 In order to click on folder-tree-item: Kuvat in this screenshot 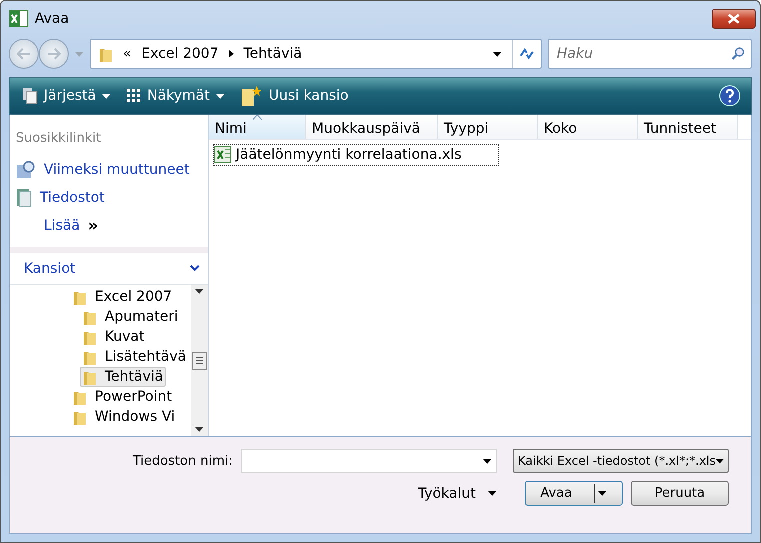, I will do `click(114, 337)`.